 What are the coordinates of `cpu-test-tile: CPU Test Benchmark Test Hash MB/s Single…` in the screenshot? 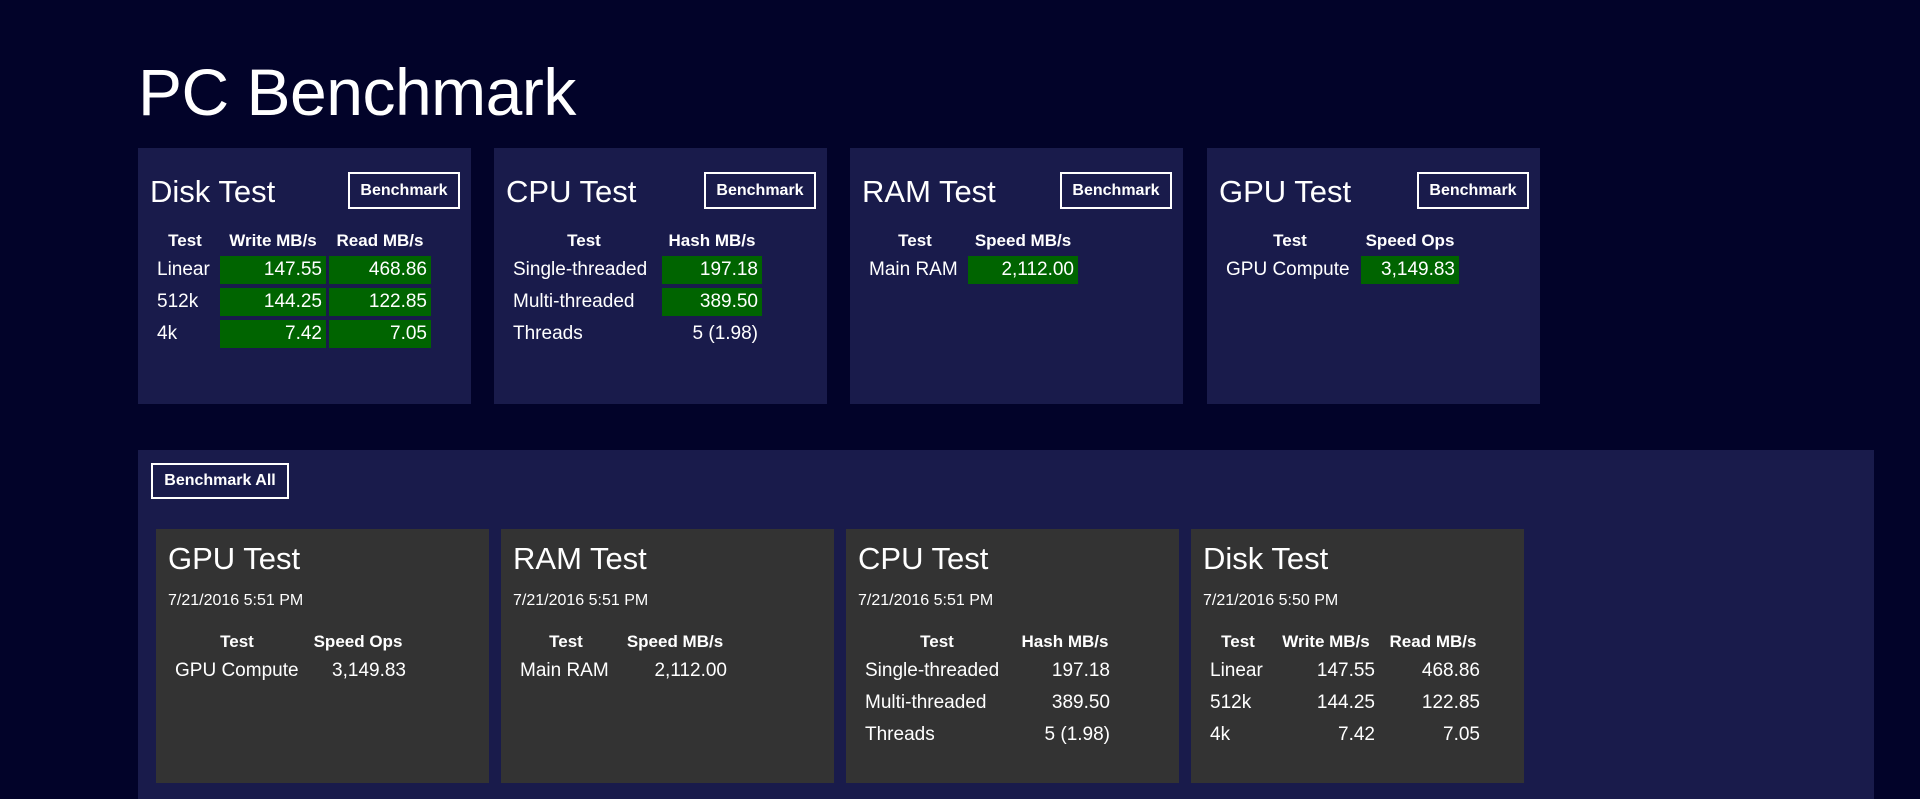 It's located at (660, 276).